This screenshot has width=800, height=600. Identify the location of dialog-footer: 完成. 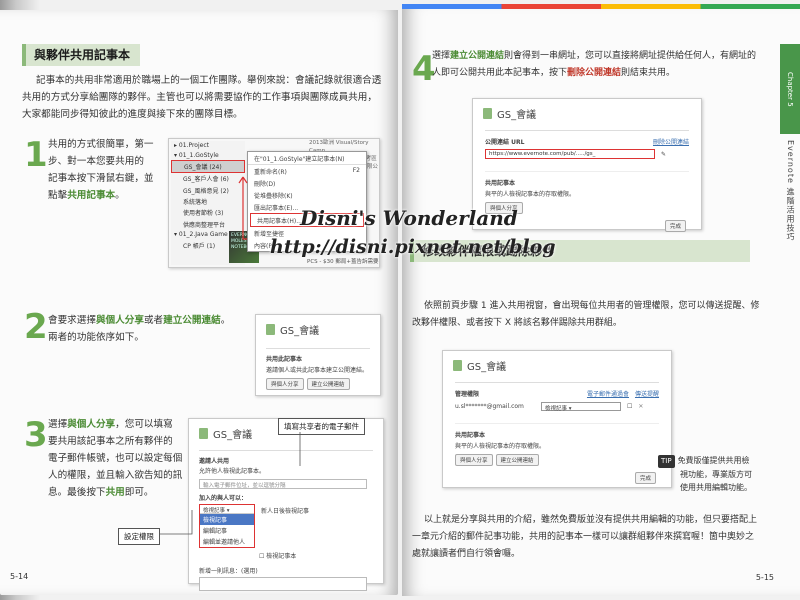
(557, 478).